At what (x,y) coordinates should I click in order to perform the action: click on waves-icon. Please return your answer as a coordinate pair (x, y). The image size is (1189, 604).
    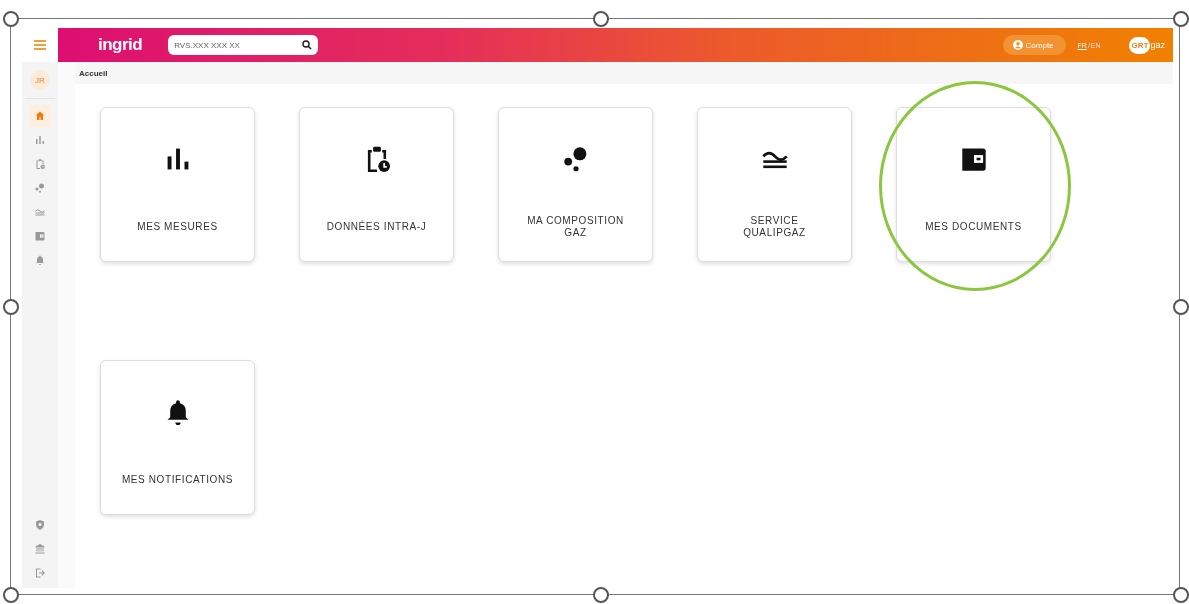
    Looking at the image, I should click on (40, 212).